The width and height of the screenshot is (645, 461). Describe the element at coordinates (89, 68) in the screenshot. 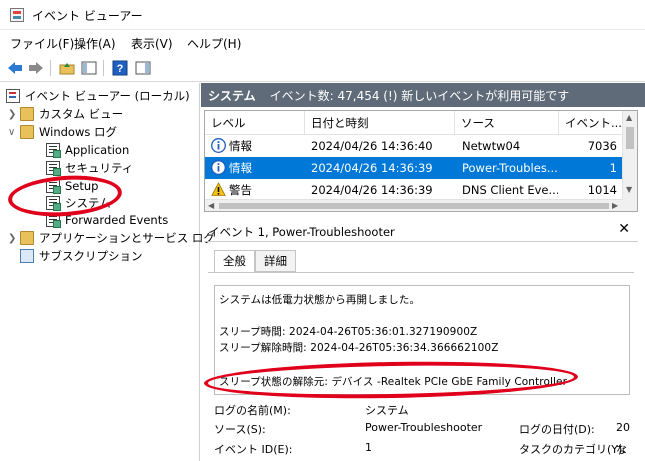

I see `show-hide-tree-icon` at that location.